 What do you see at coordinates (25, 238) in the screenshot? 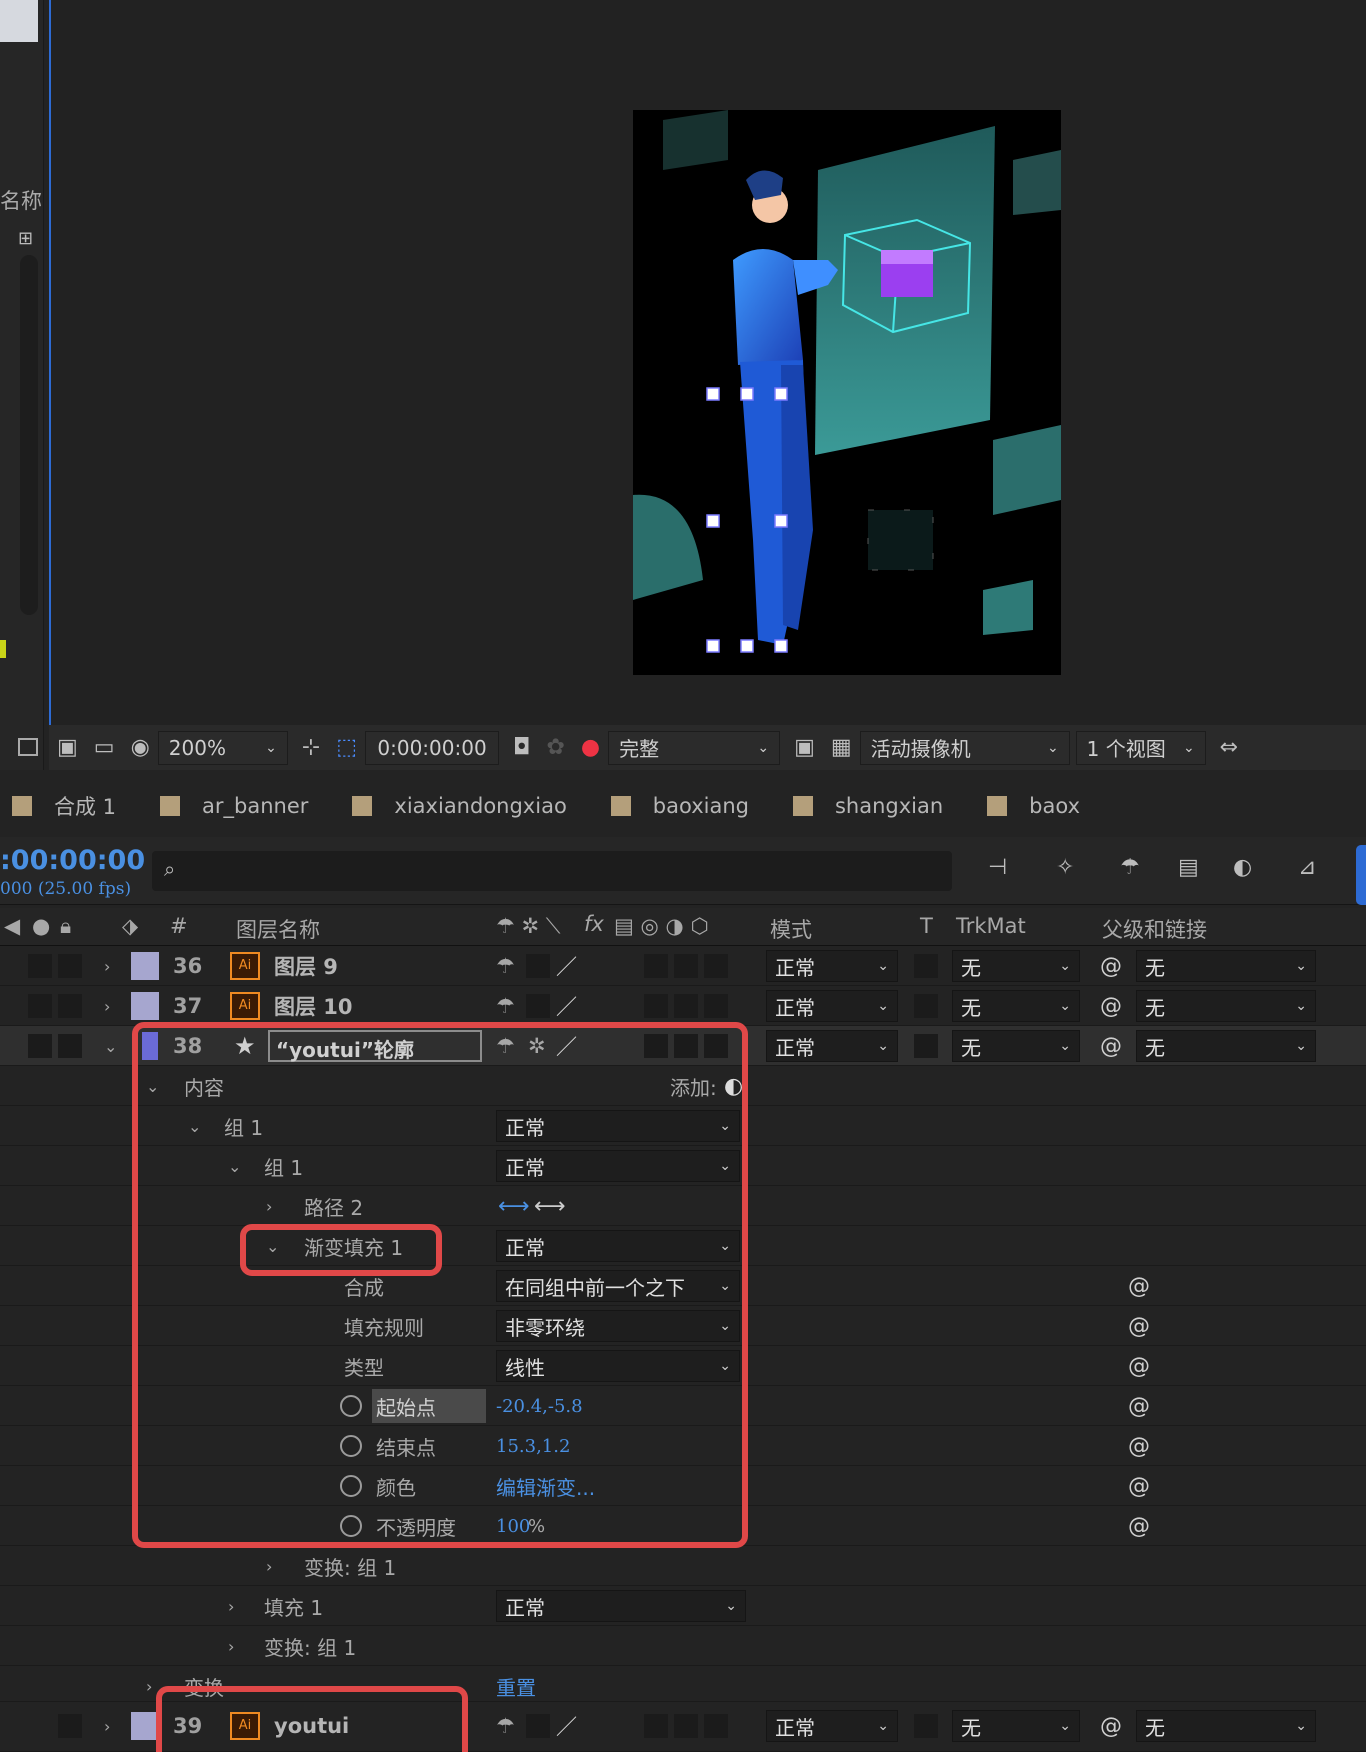
I see `hierarchy-icon: ⊞` at bounding box center [25, 238].